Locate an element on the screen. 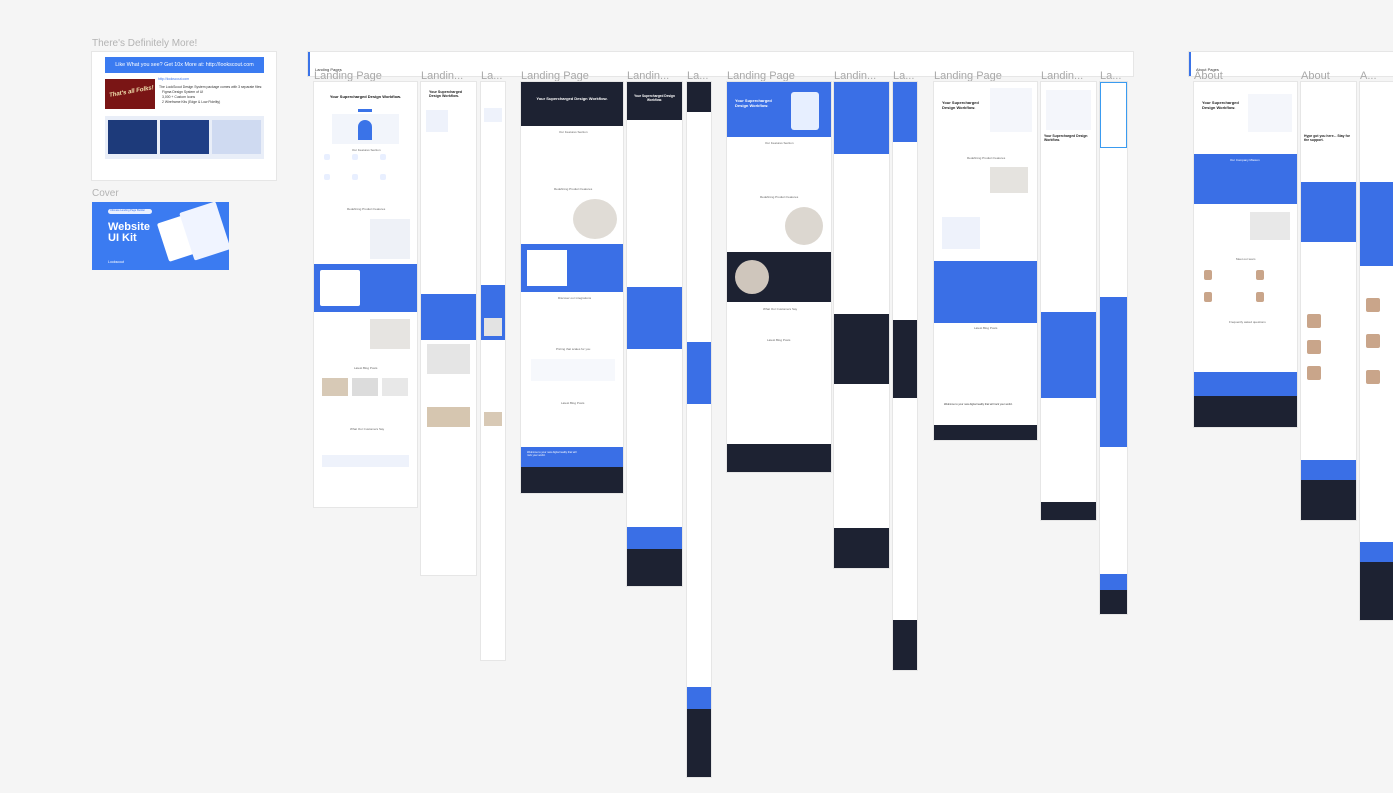 The image size is (1393, 793). lp1t-blog-img is located at coordinates (448, 417).